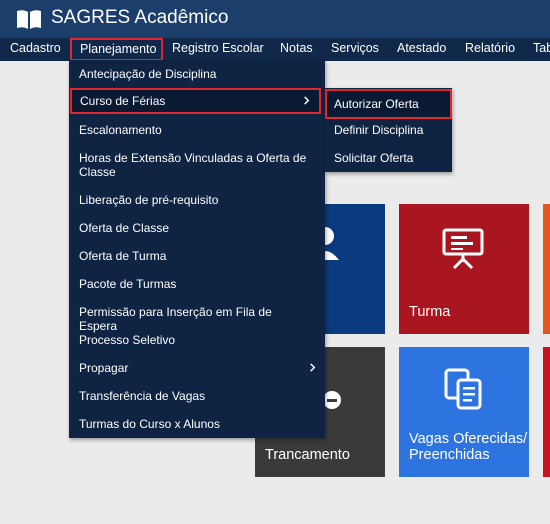  I want to click on submenu-item-autorizar-oferta: Autorizar Oferta, so click(388, 104).